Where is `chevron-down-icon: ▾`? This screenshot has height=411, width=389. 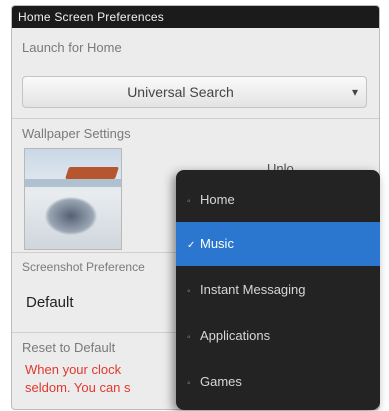 chevron-down-icon: ▾ is located at coordinates (354, 92).